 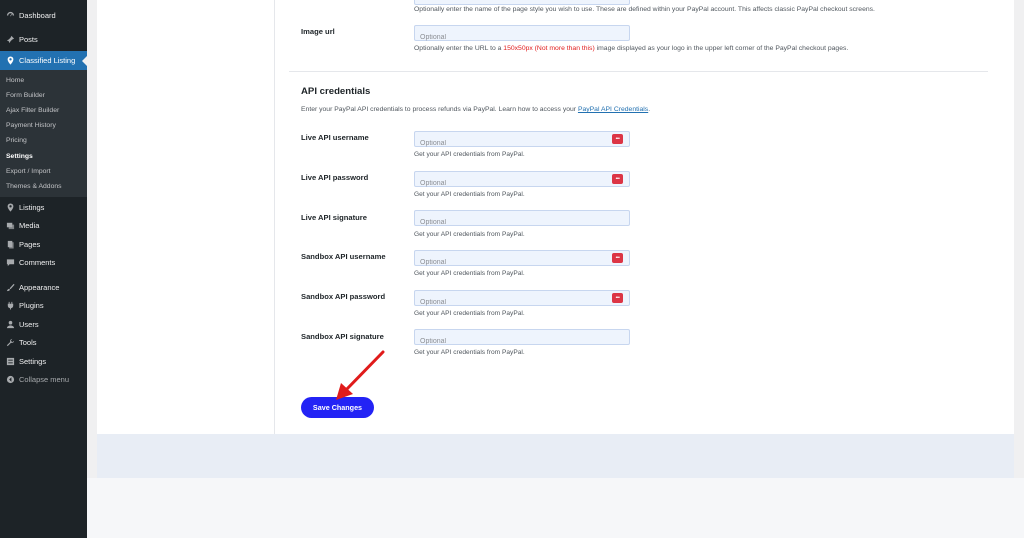 I want to click on desc-text: ., so click(x=649, y=109).